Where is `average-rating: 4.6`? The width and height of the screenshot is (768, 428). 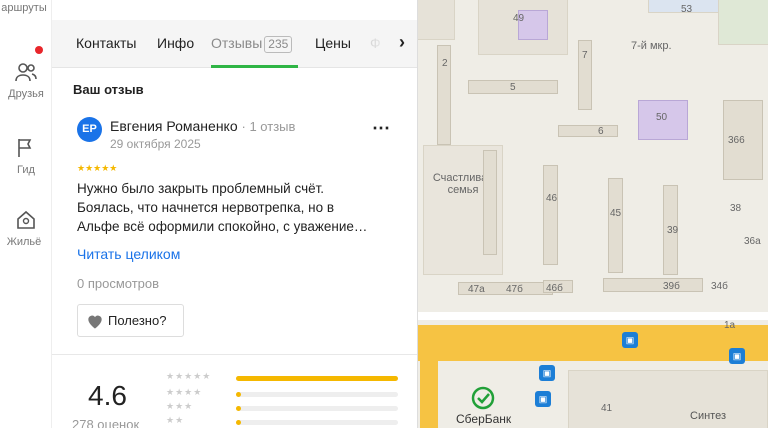 average-rating: 4.6 is located at coordinates (107, 395).